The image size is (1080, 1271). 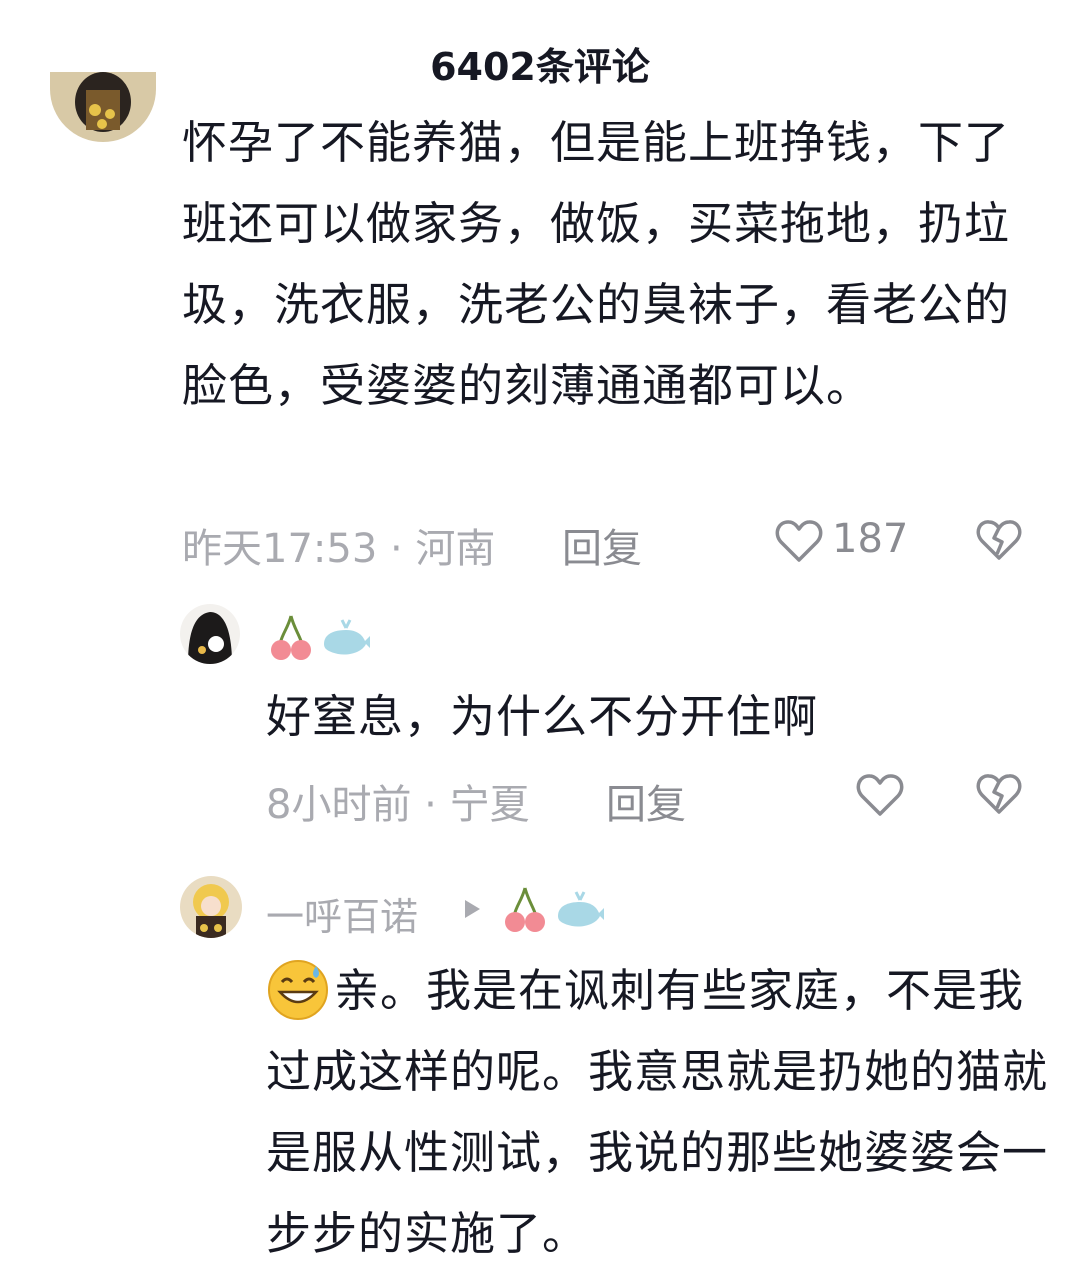 What do you see at coordinates (342, 913) in the screenshot?
I see `username: 一呼百诺` at bounding box center [342, 913].